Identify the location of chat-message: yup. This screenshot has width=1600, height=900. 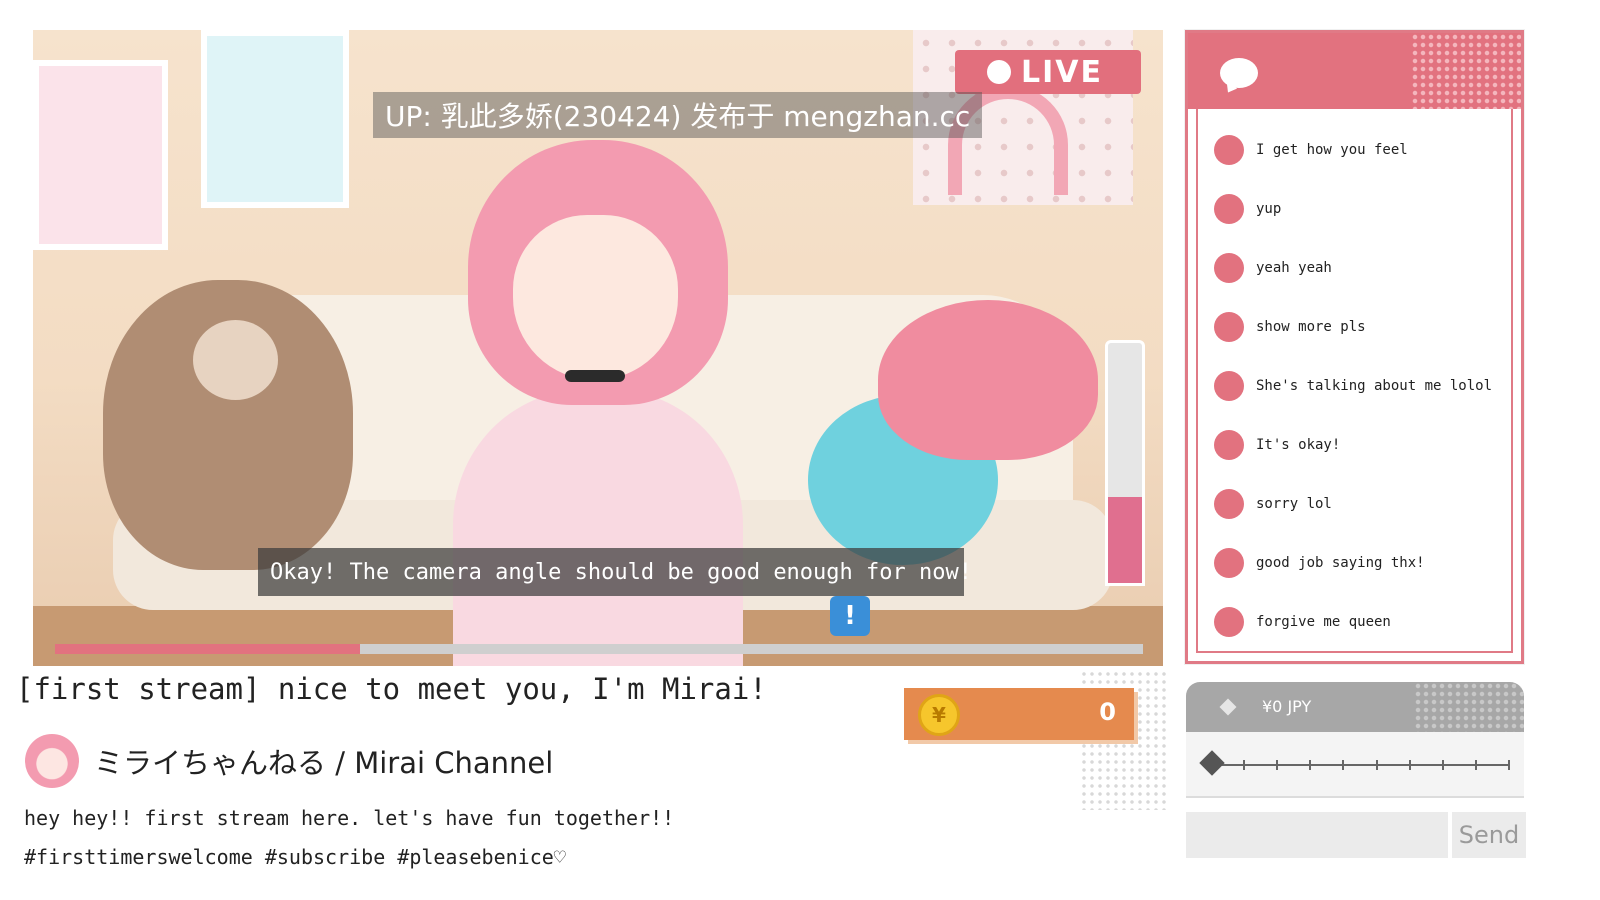
(1247, 209).